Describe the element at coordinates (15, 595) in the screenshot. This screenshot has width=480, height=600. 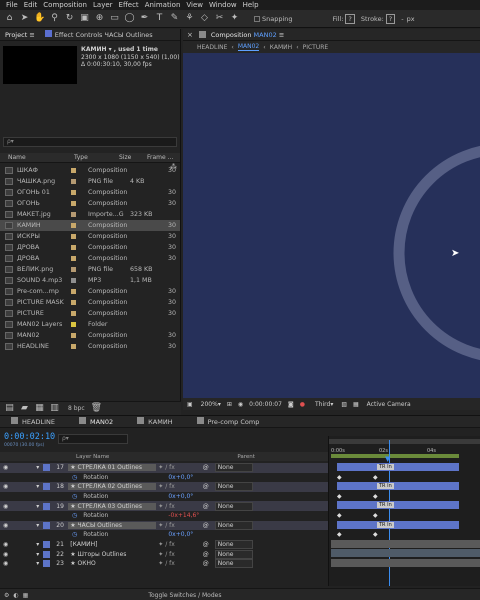
I see `shy-icon: ◐` at that location.